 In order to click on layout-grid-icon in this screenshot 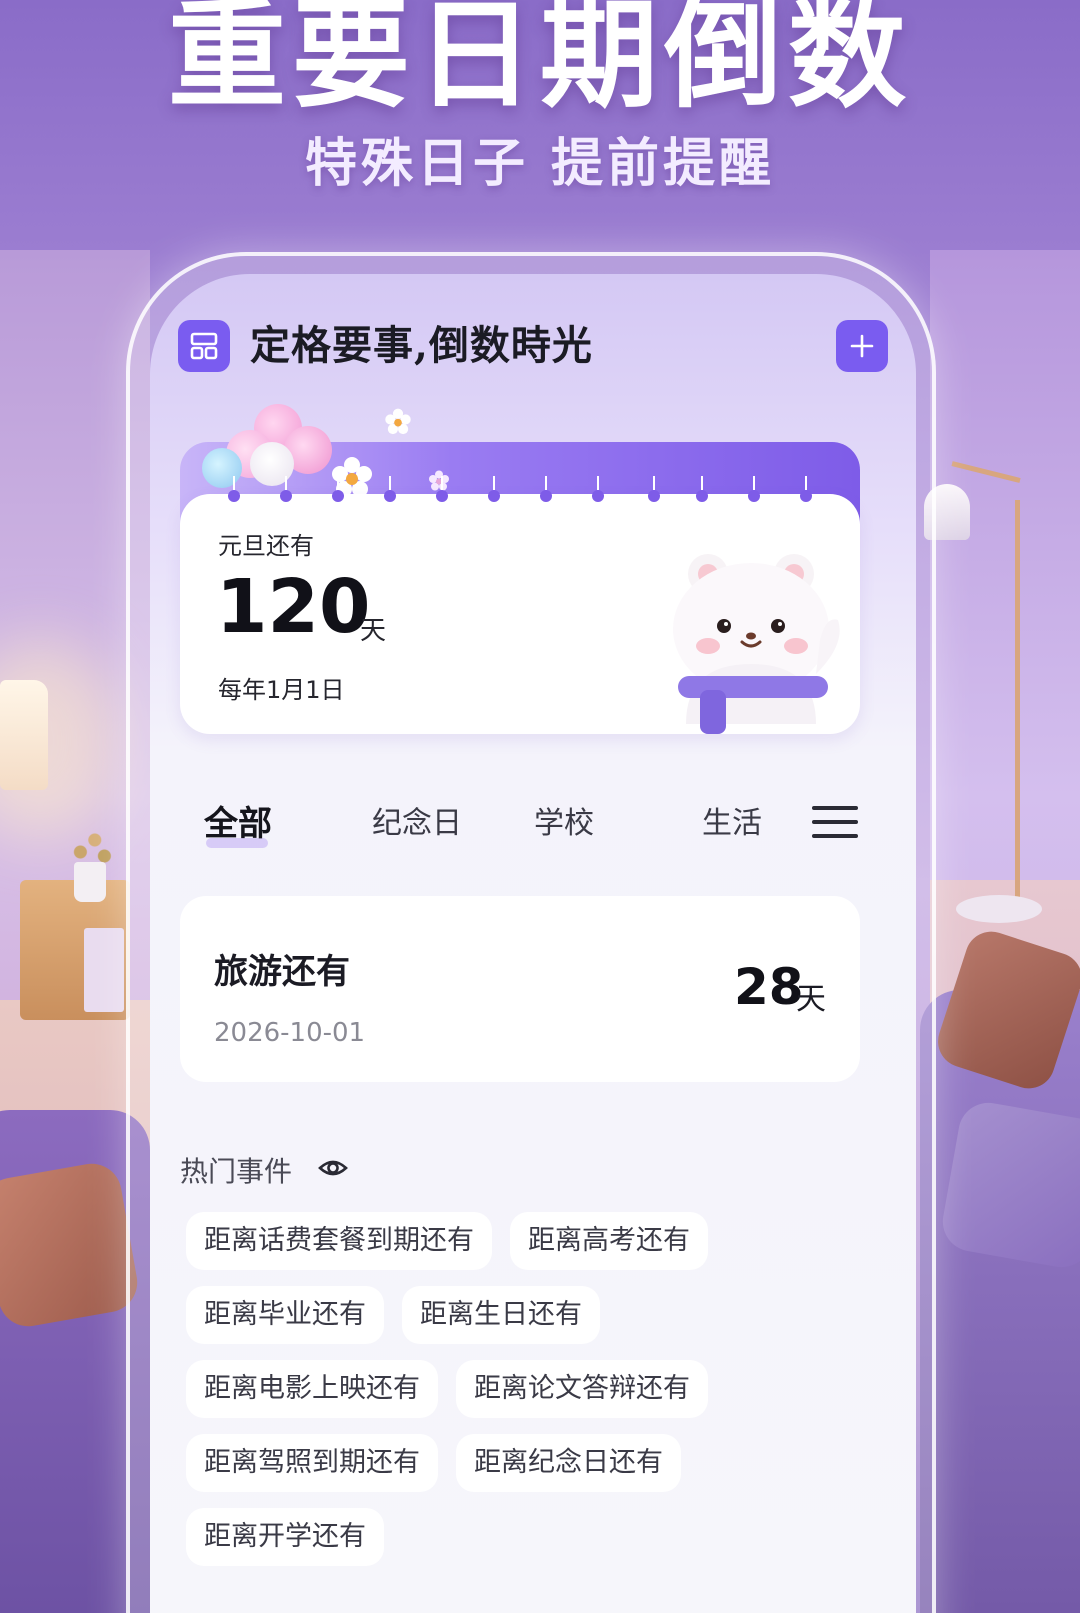, I will do `click(204, 346)`.